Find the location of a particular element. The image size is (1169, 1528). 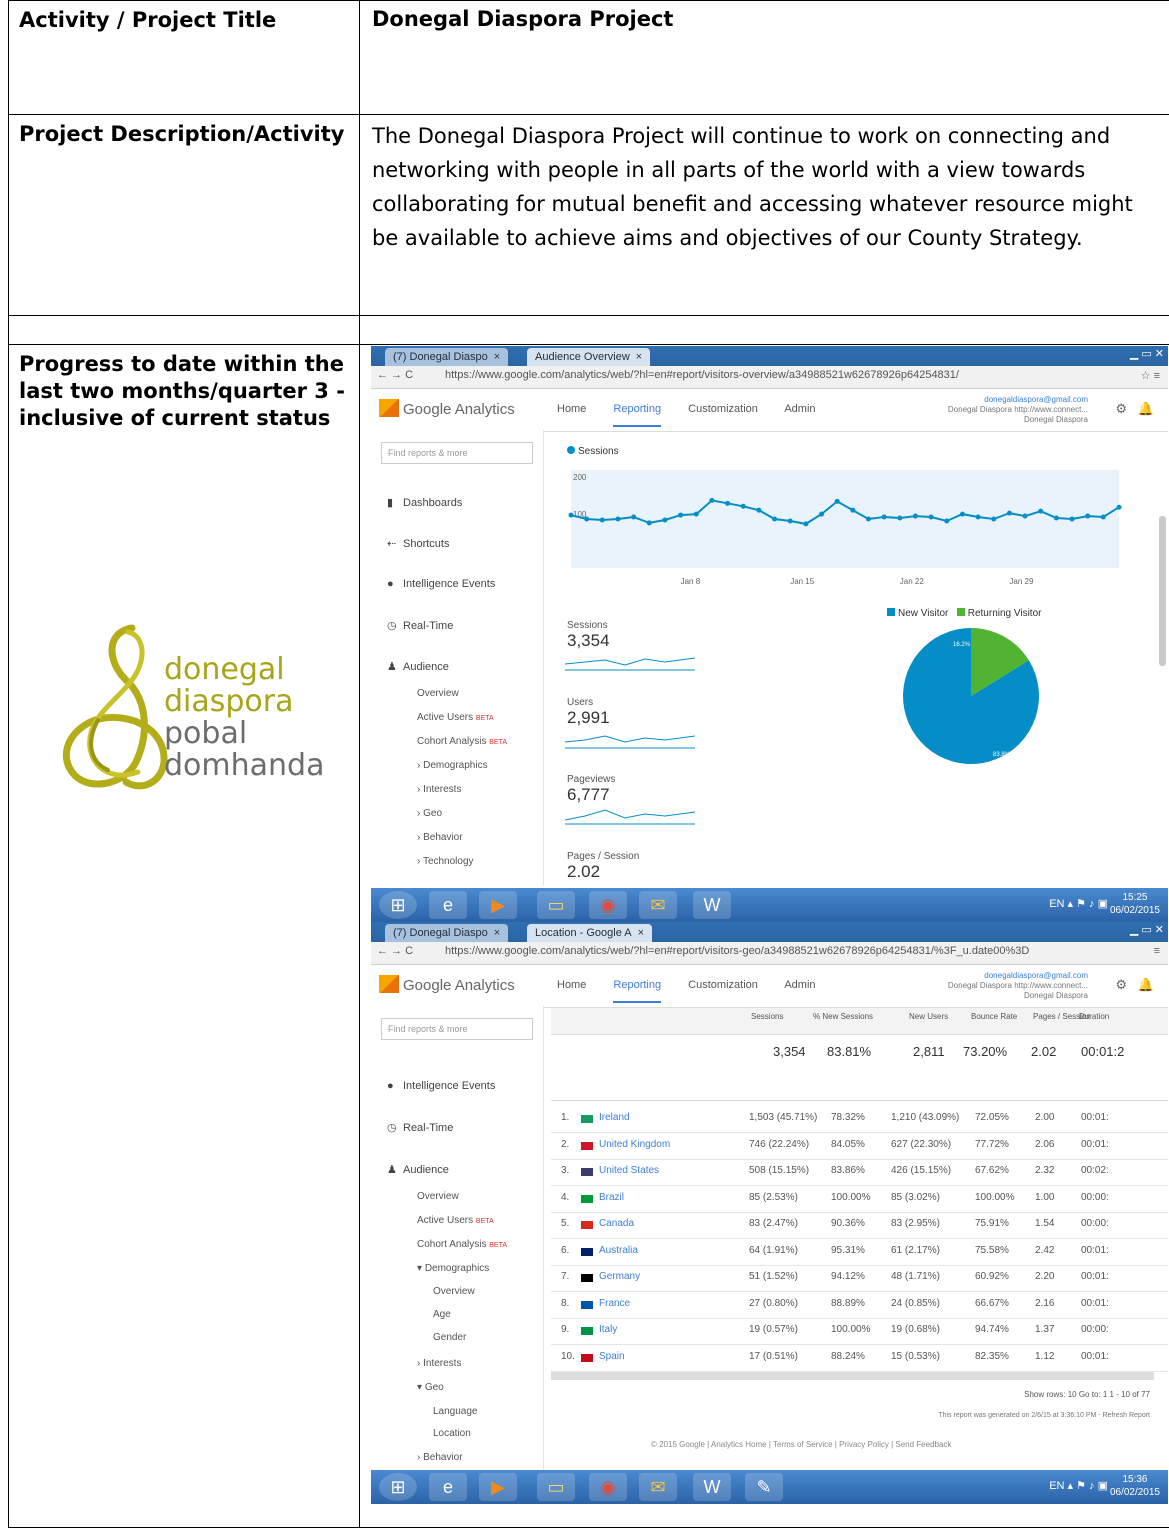

folder-icon: ▭ is located at coordinates (556, 1487).